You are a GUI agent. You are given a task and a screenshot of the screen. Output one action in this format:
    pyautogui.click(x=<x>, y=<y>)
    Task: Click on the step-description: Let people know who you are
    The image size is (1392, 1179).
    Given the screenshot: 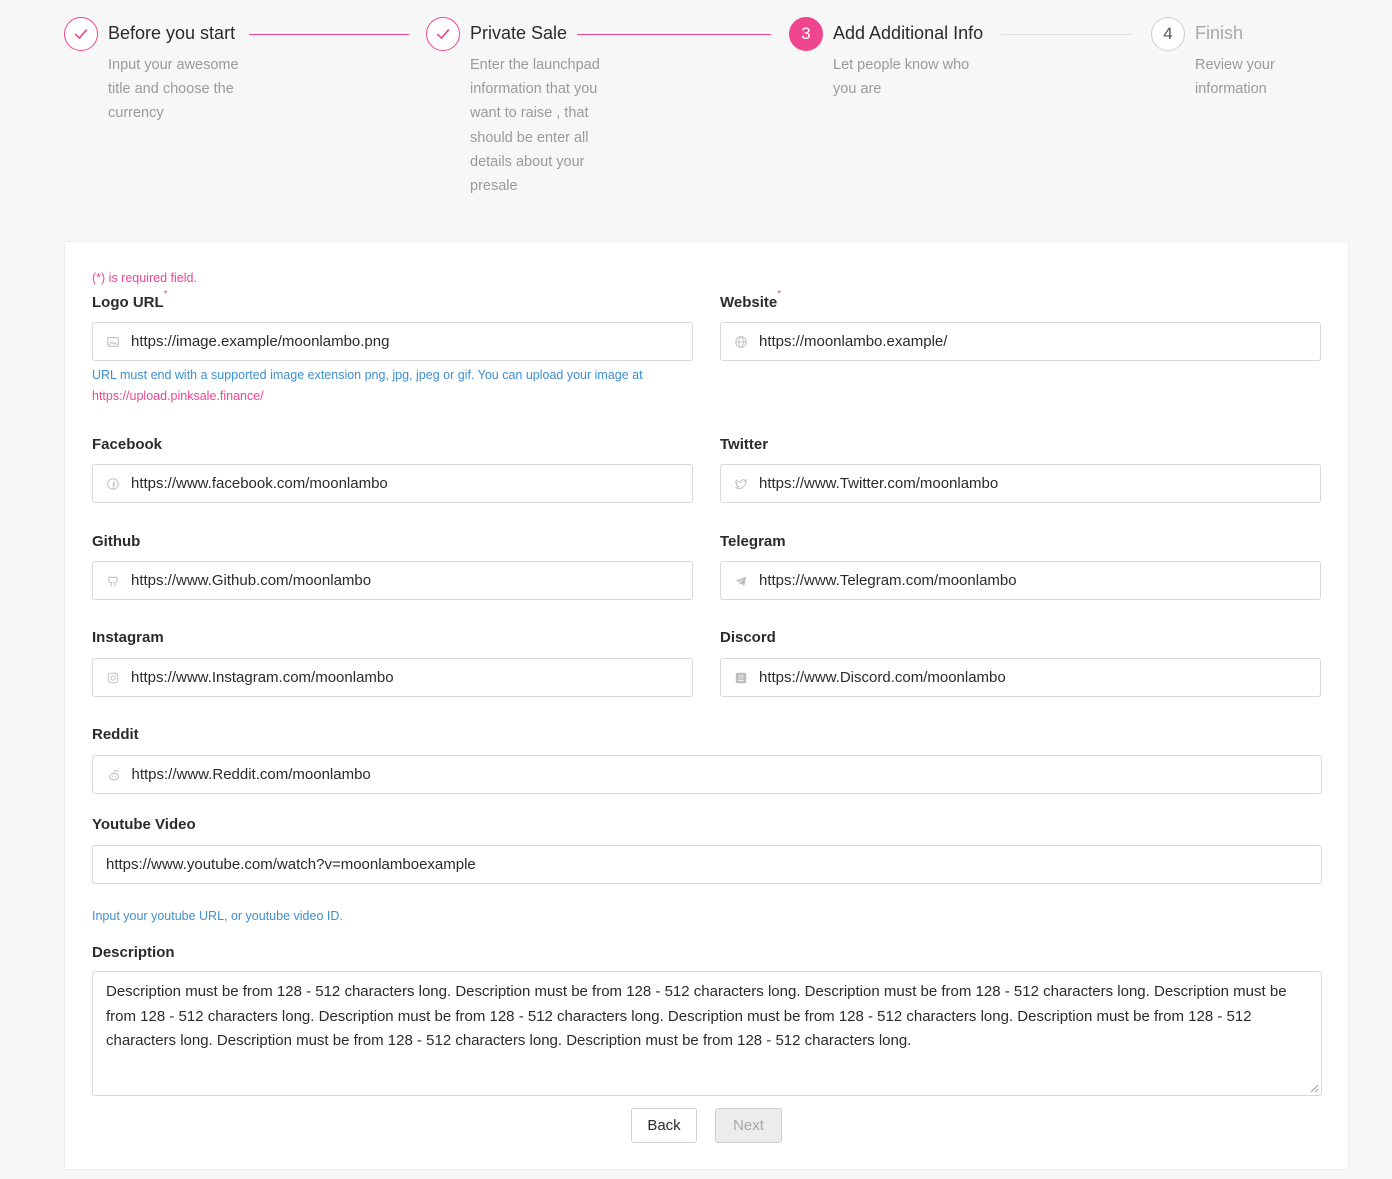 What is the action you would take?
    pyautogui.click(x=901, y=77)
    